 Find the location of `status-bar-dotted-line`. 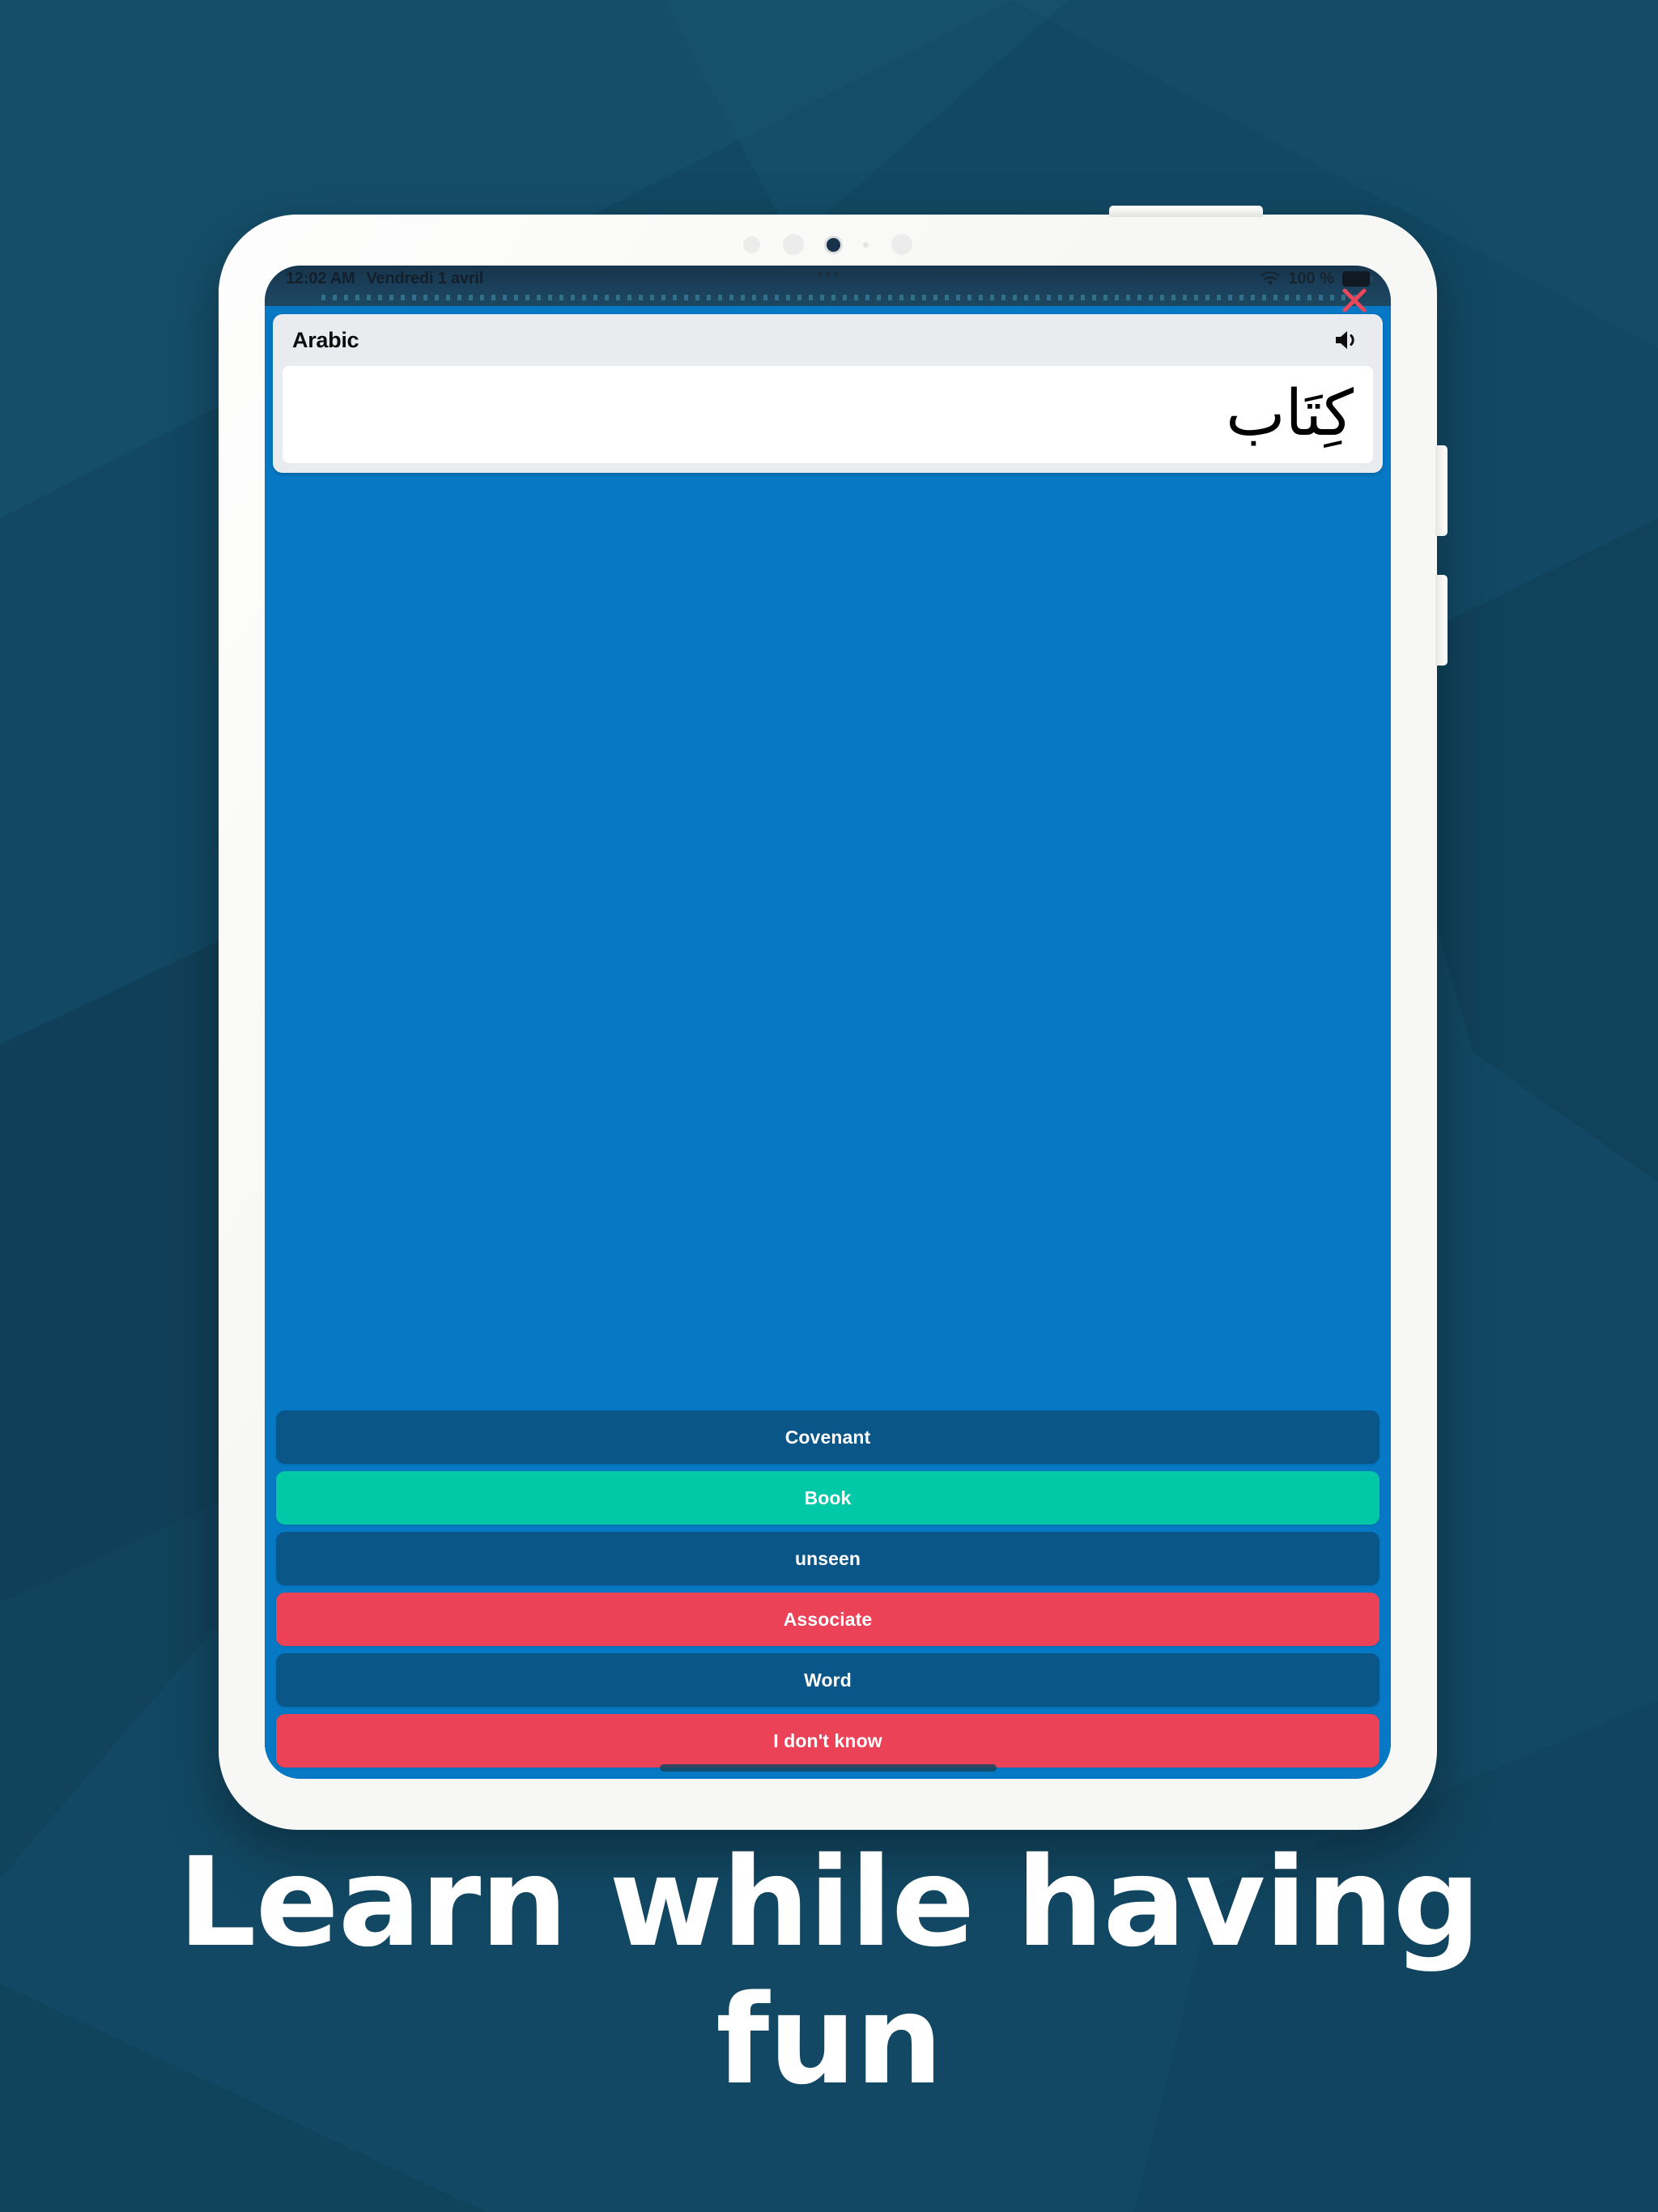

status-bar-dotted-line is located at coordinates (839, 297).